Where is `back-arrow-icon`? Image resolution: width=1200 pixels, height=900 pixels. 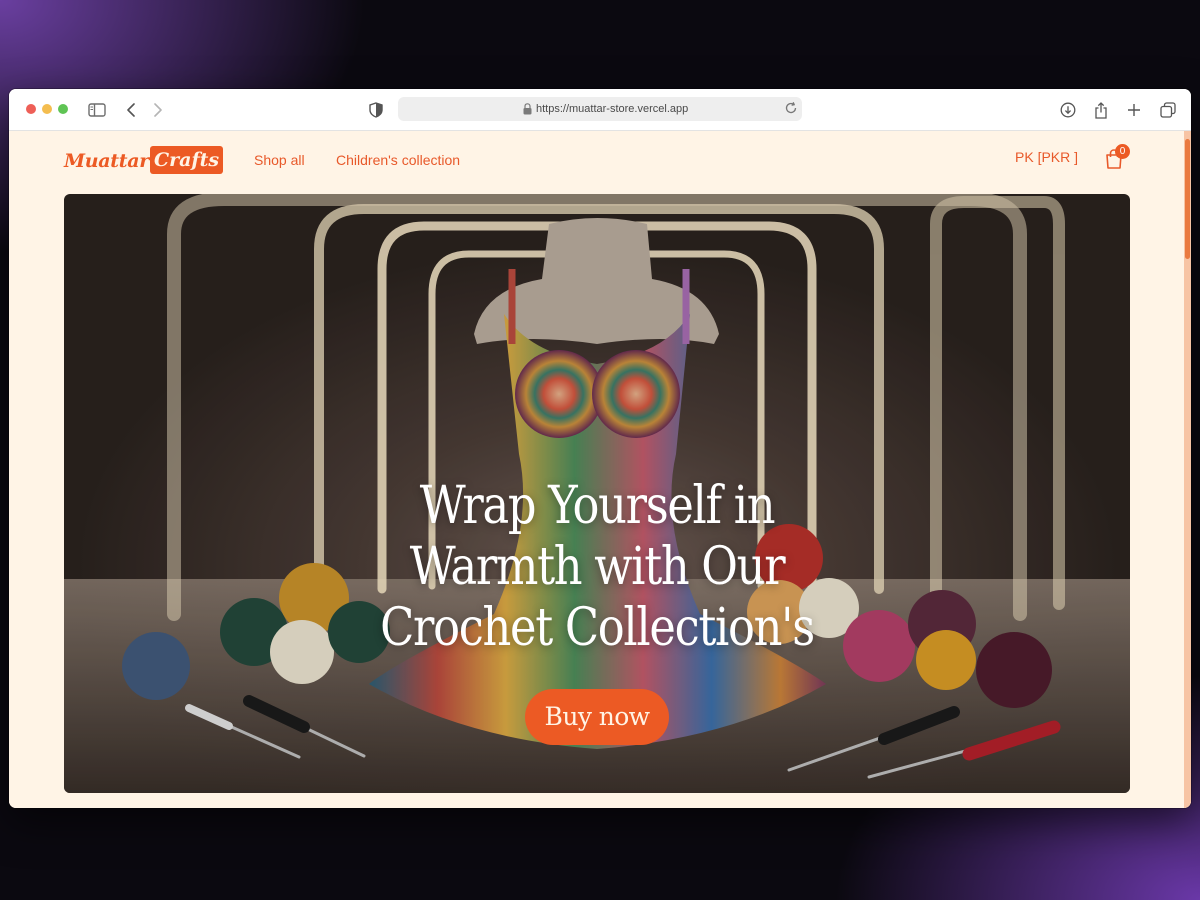
back-arrow-icon is located at coordinates (131, 110).